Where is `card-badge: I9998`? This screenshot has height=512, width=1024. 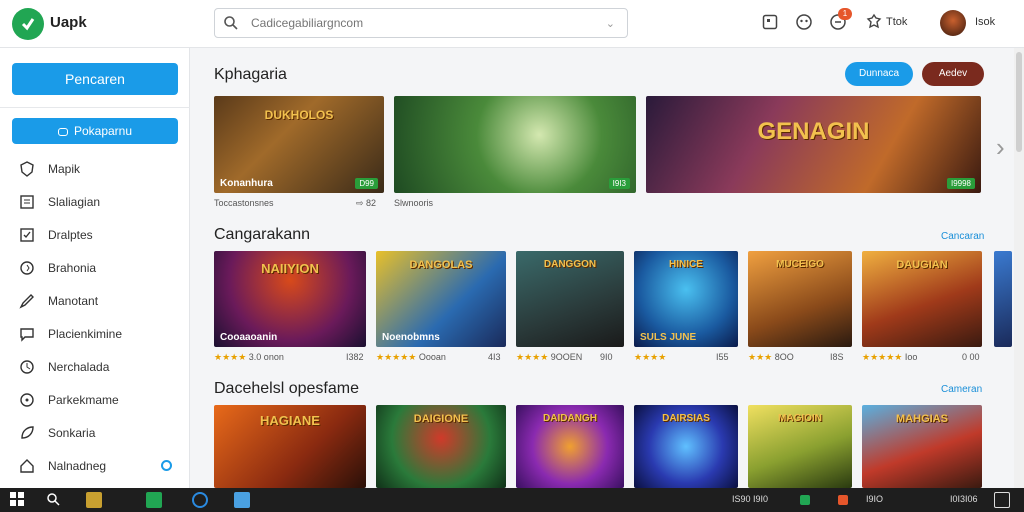
card-badge: I9998 is located at coordinates (960, 183).